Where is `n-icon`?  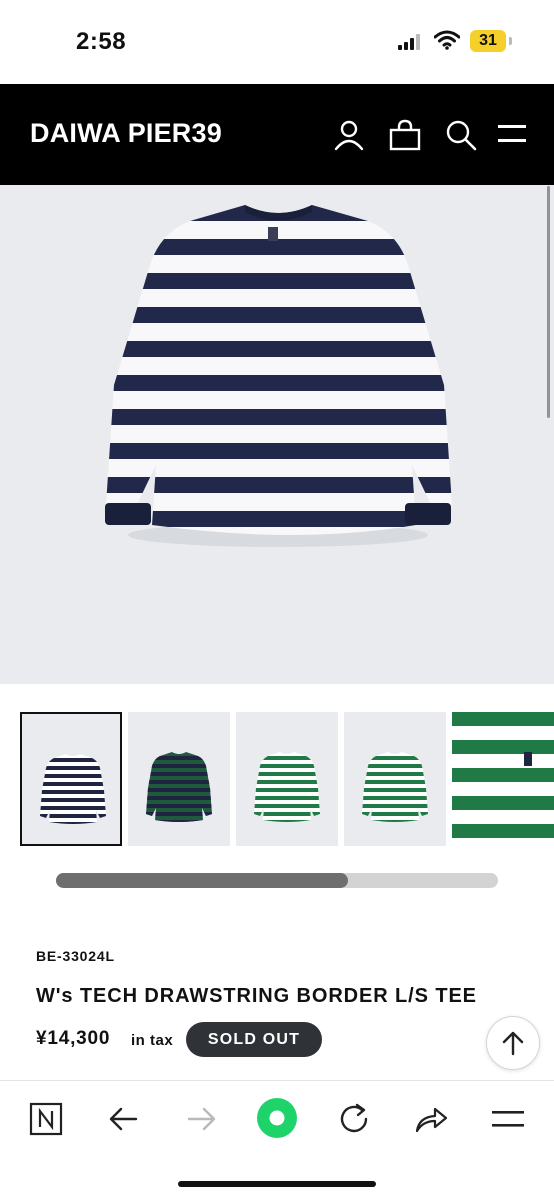
n-icon is located at coordinates (46, 1119).